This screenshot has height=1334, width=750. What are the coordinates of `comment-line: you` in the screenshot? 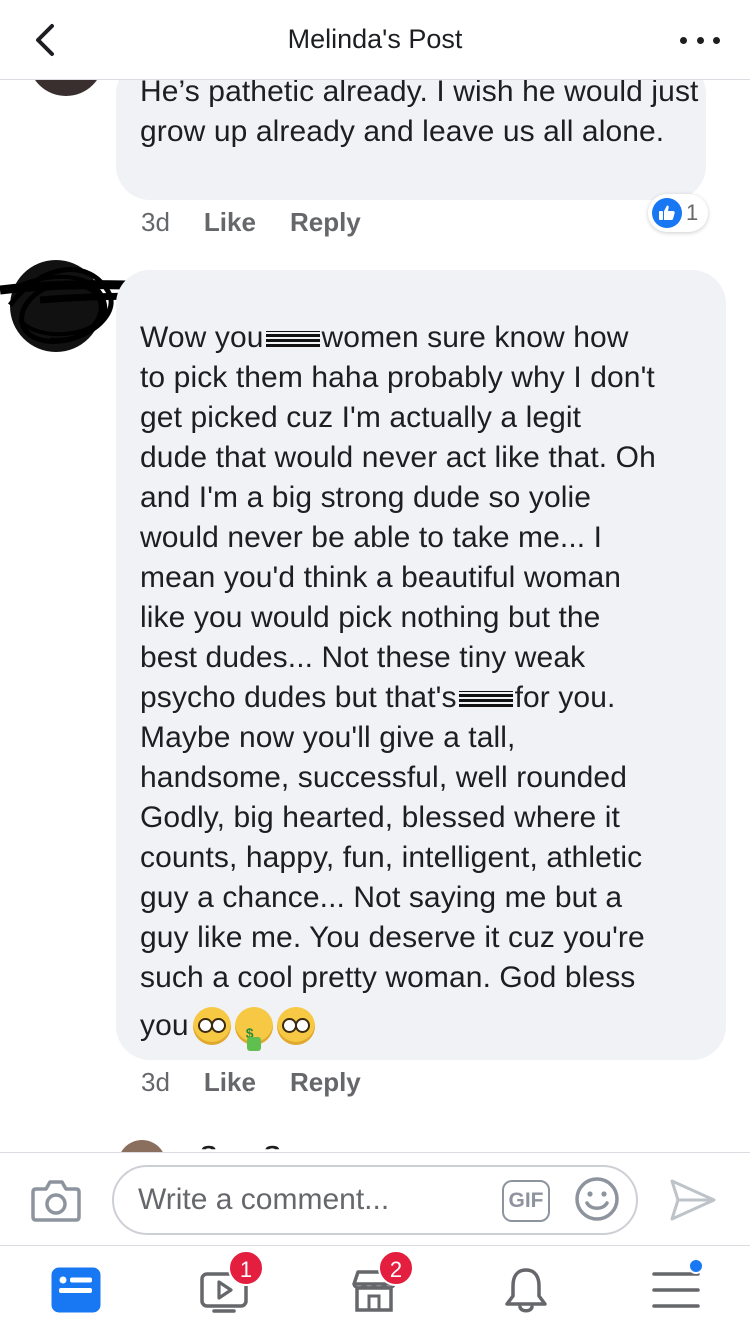 It's located at (425, 1029).